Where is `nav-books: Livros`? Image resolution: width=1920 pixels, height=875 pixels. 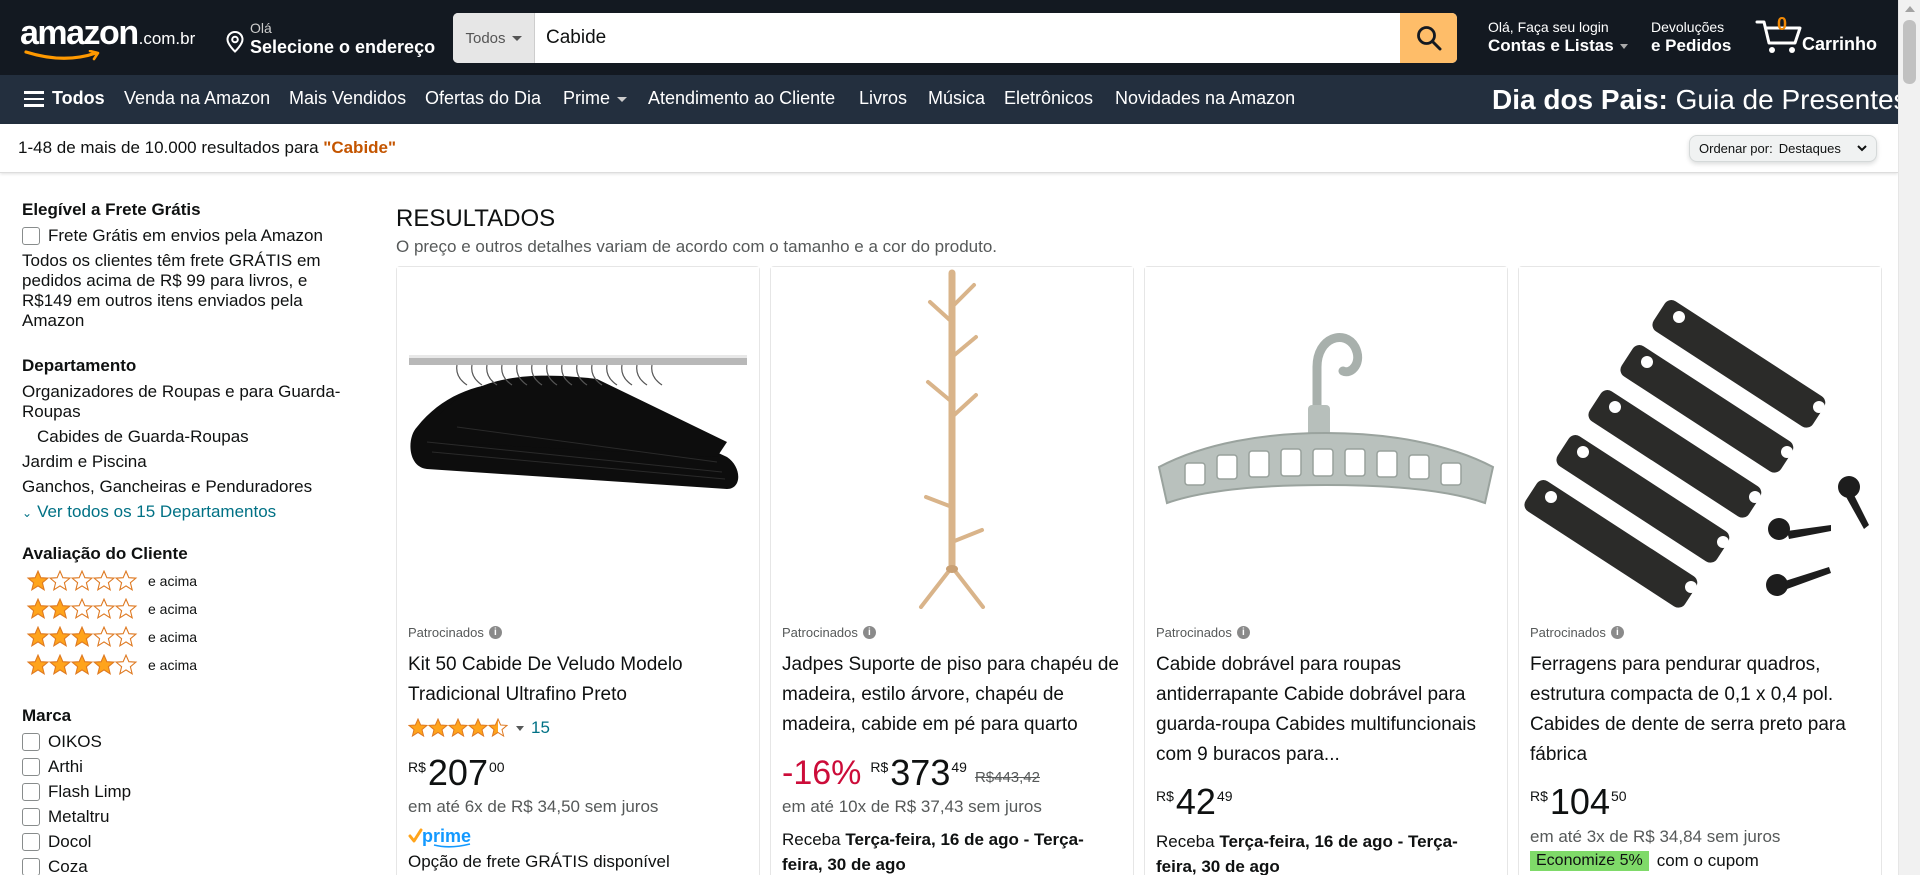 nav-books: Livros is located at coordinates (883, 98).